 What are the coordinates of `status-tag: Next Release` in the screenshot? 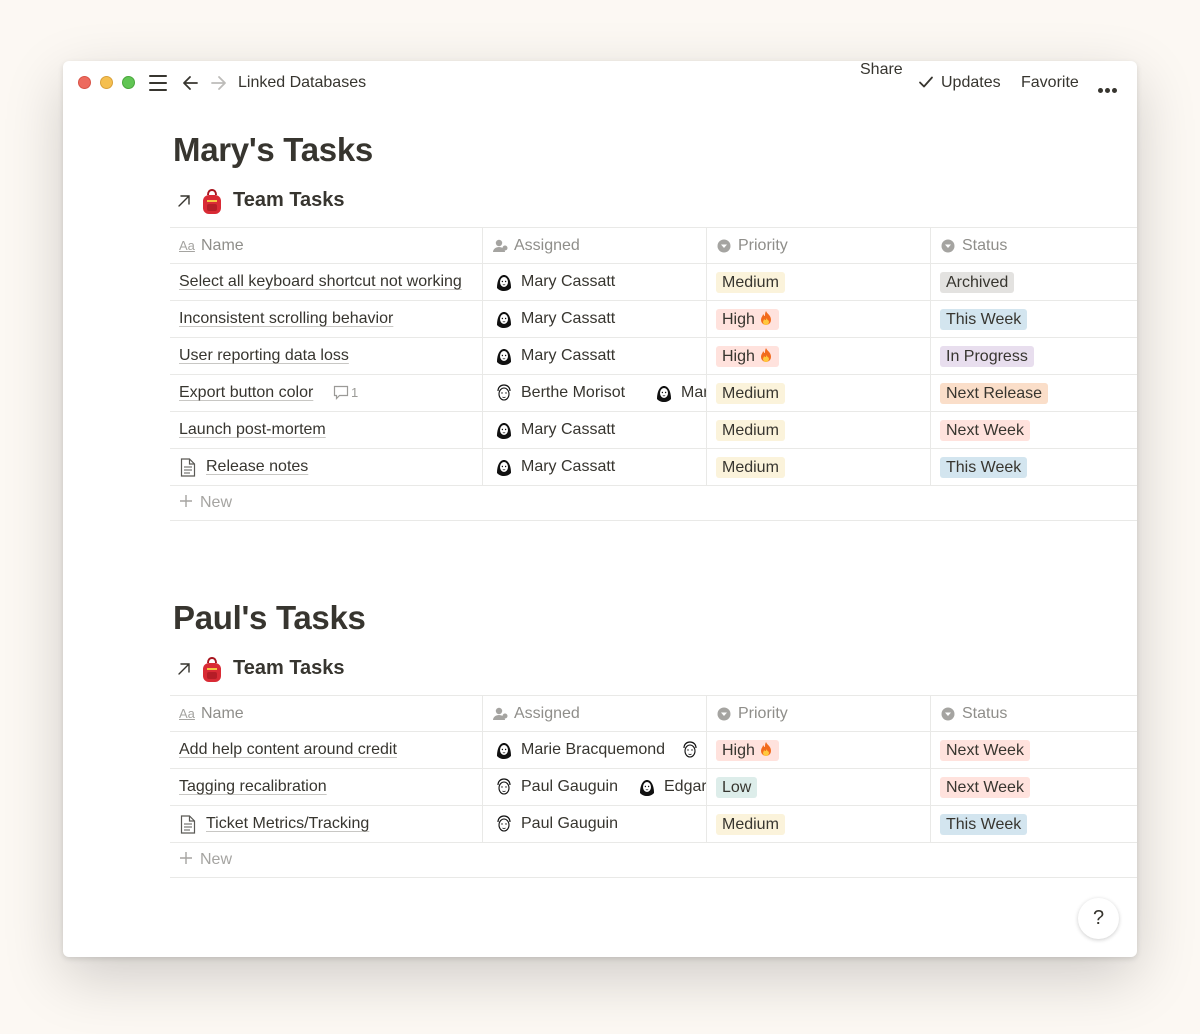 It's located at (994, 393).